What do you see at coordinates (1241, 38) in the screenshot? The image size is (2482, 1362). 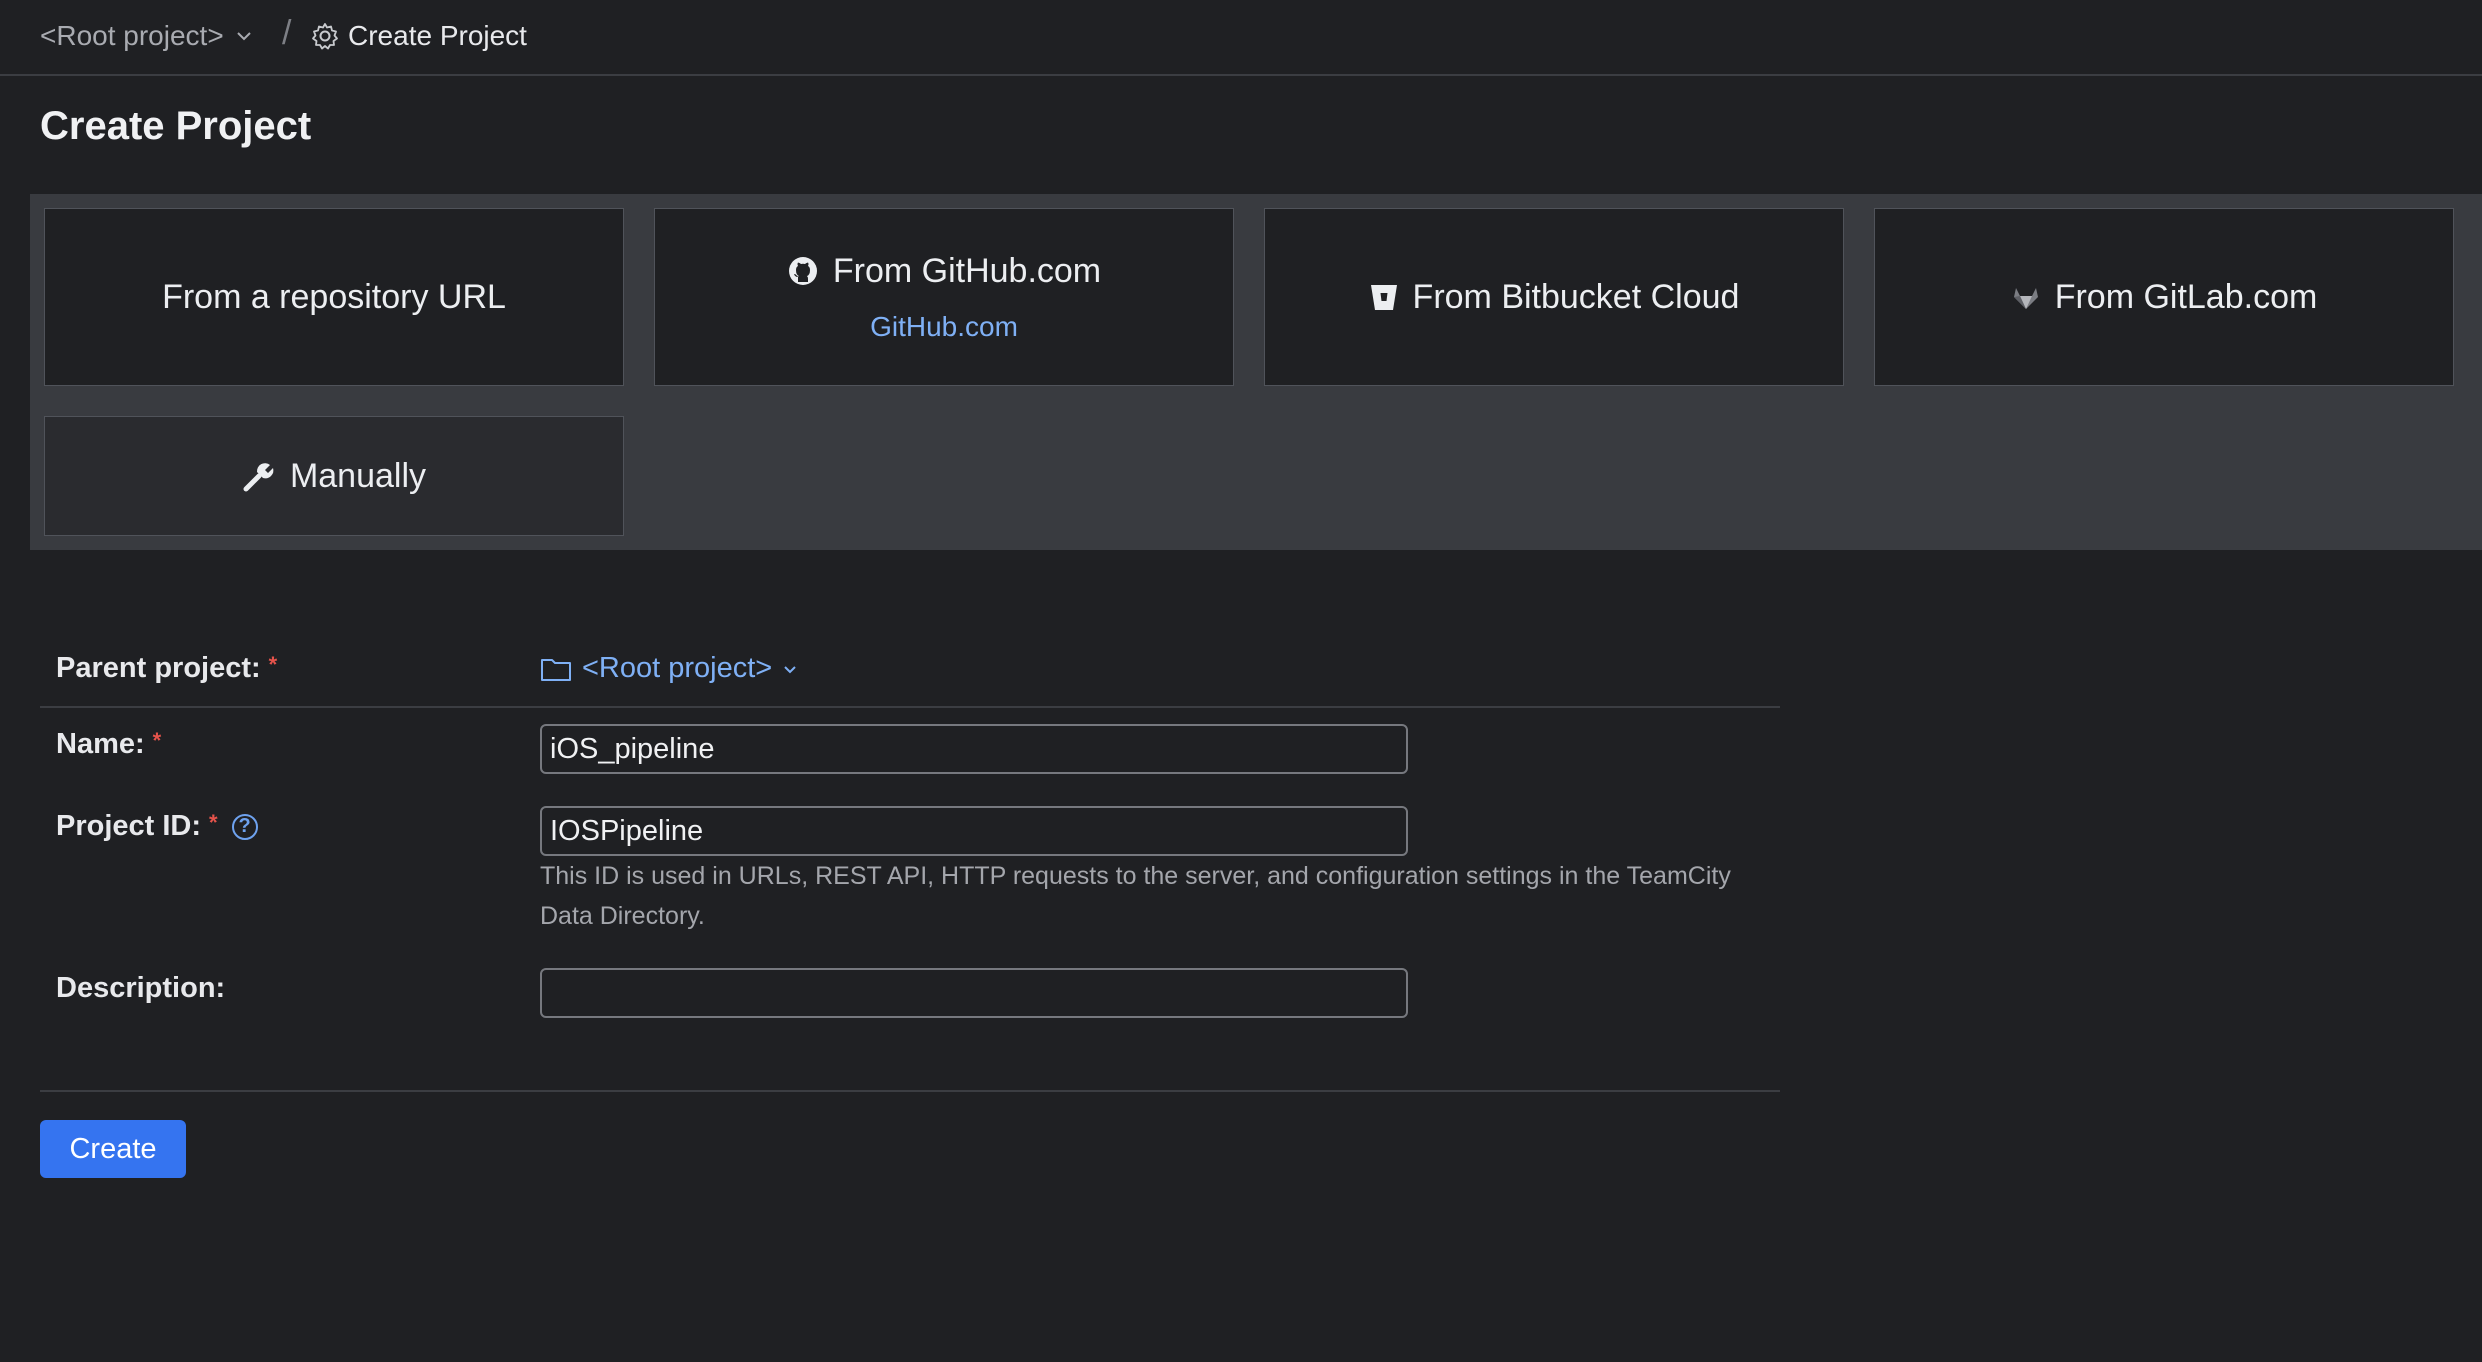 I see `breadcrumb: <Root project> / Create Project` at bounding box center [1241, 38].